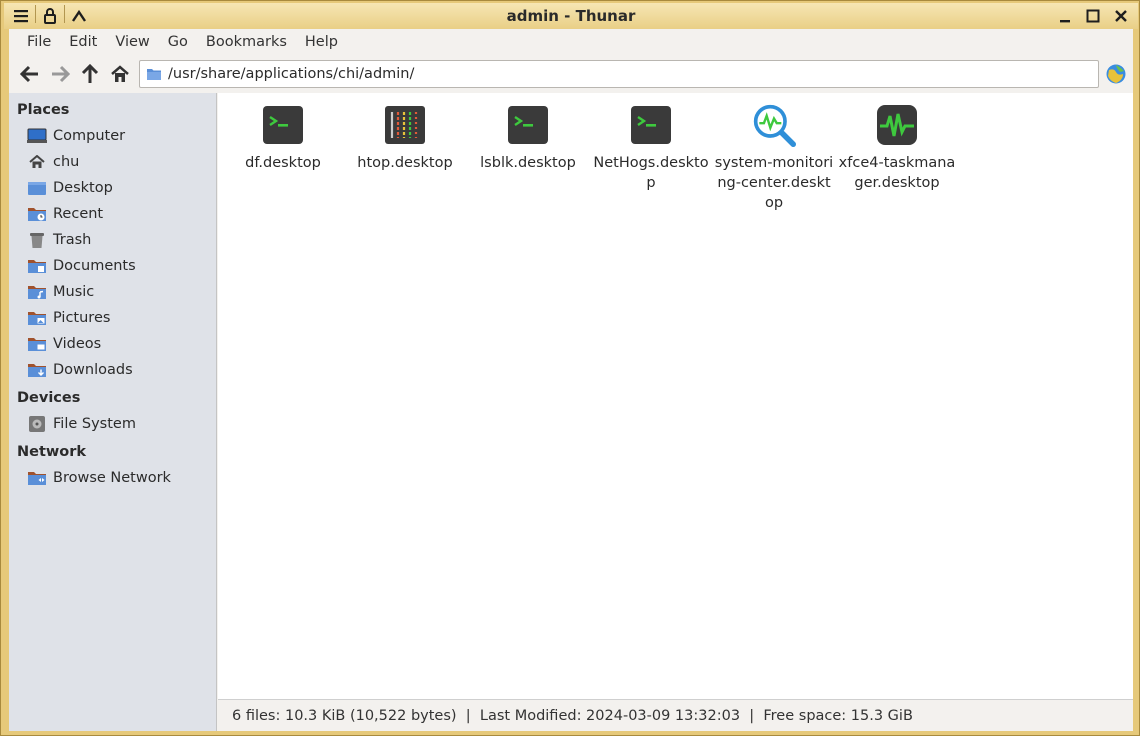 This screenshot has height=736, width=1140. What do you see at coordinates (37, 214) in the screenshot?
I see `recent-icon` at bounding box center [37, 214].